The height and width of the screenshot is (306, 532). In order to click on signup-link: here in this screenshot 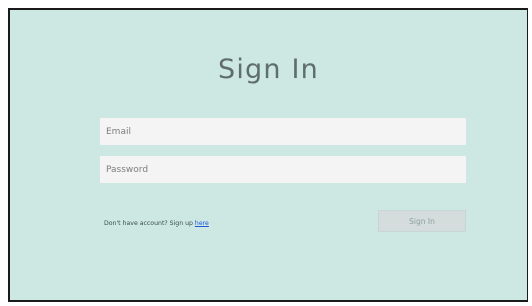, I will do `click(202, 223)`.